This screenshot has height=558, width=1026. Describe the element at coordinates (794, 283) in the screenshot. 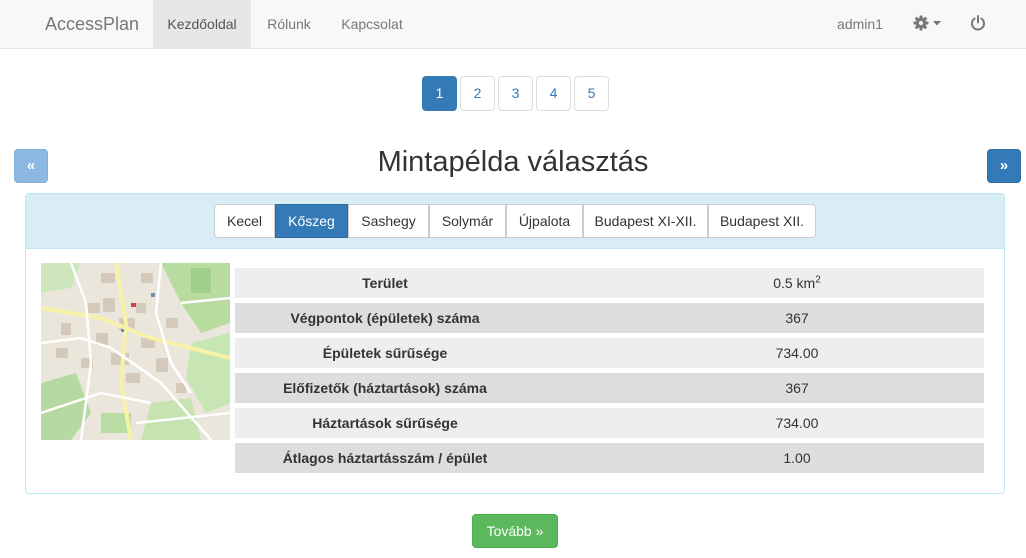

I see `stat-value-text: 0.5 km` at that location.